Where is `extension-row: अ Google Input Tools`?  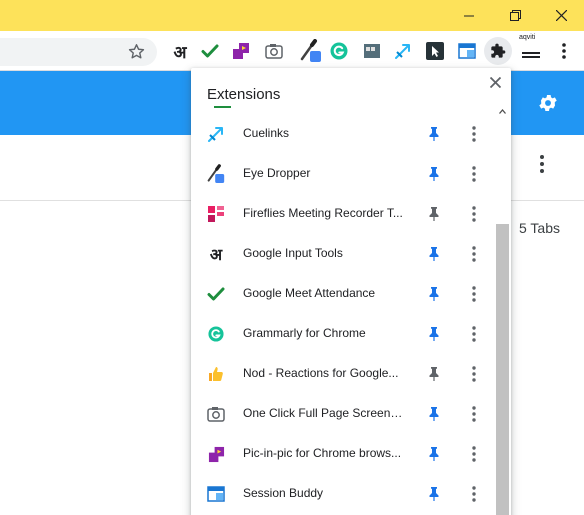
extension-row: अ Google Input Tools is located at coordinates (342, 253).